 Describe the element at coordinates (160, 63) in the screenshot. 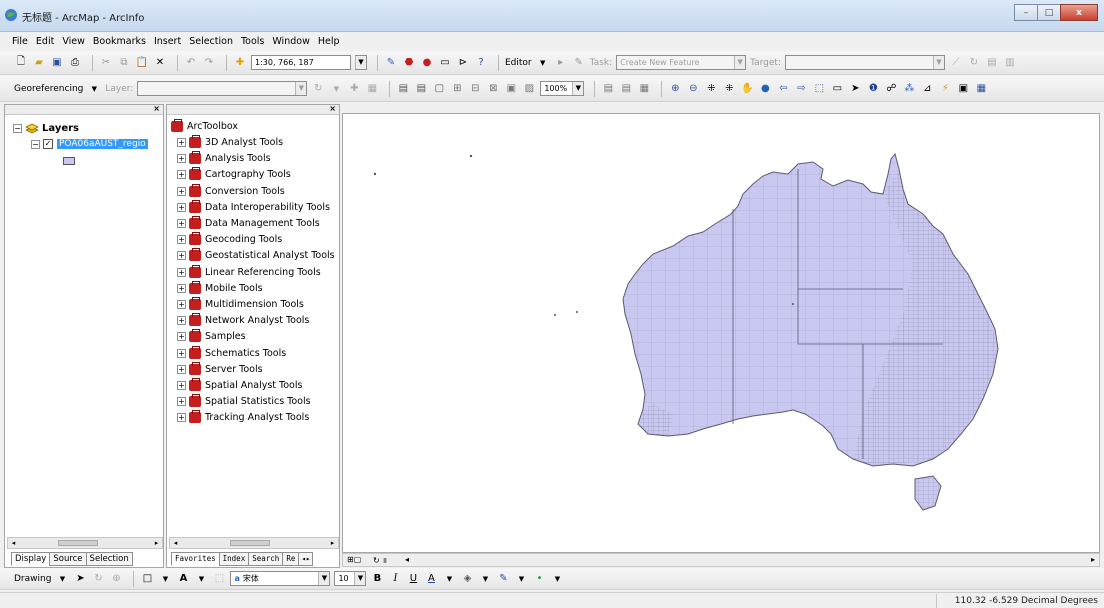

I see `delete-icon: ✕` at that location.